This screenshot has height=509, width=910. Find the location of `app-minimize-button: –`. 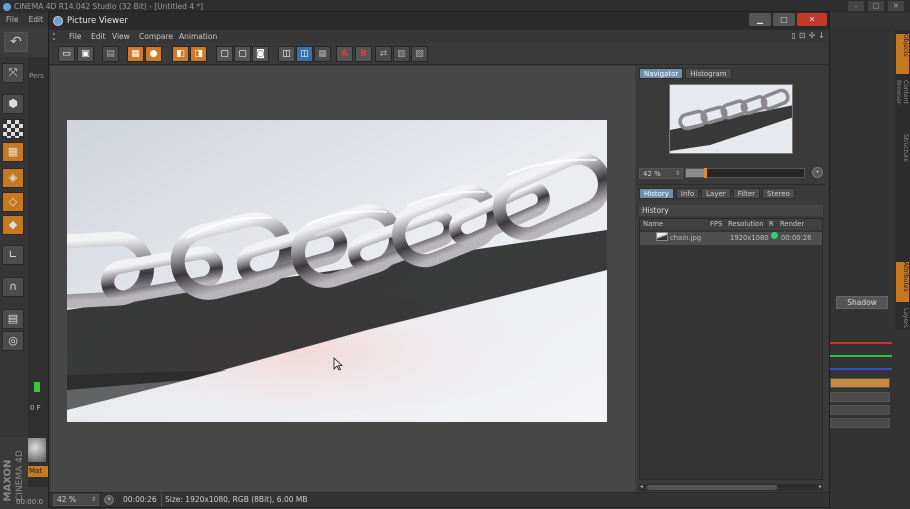

app-minimize-button: – is located at coordinates (856, 6).